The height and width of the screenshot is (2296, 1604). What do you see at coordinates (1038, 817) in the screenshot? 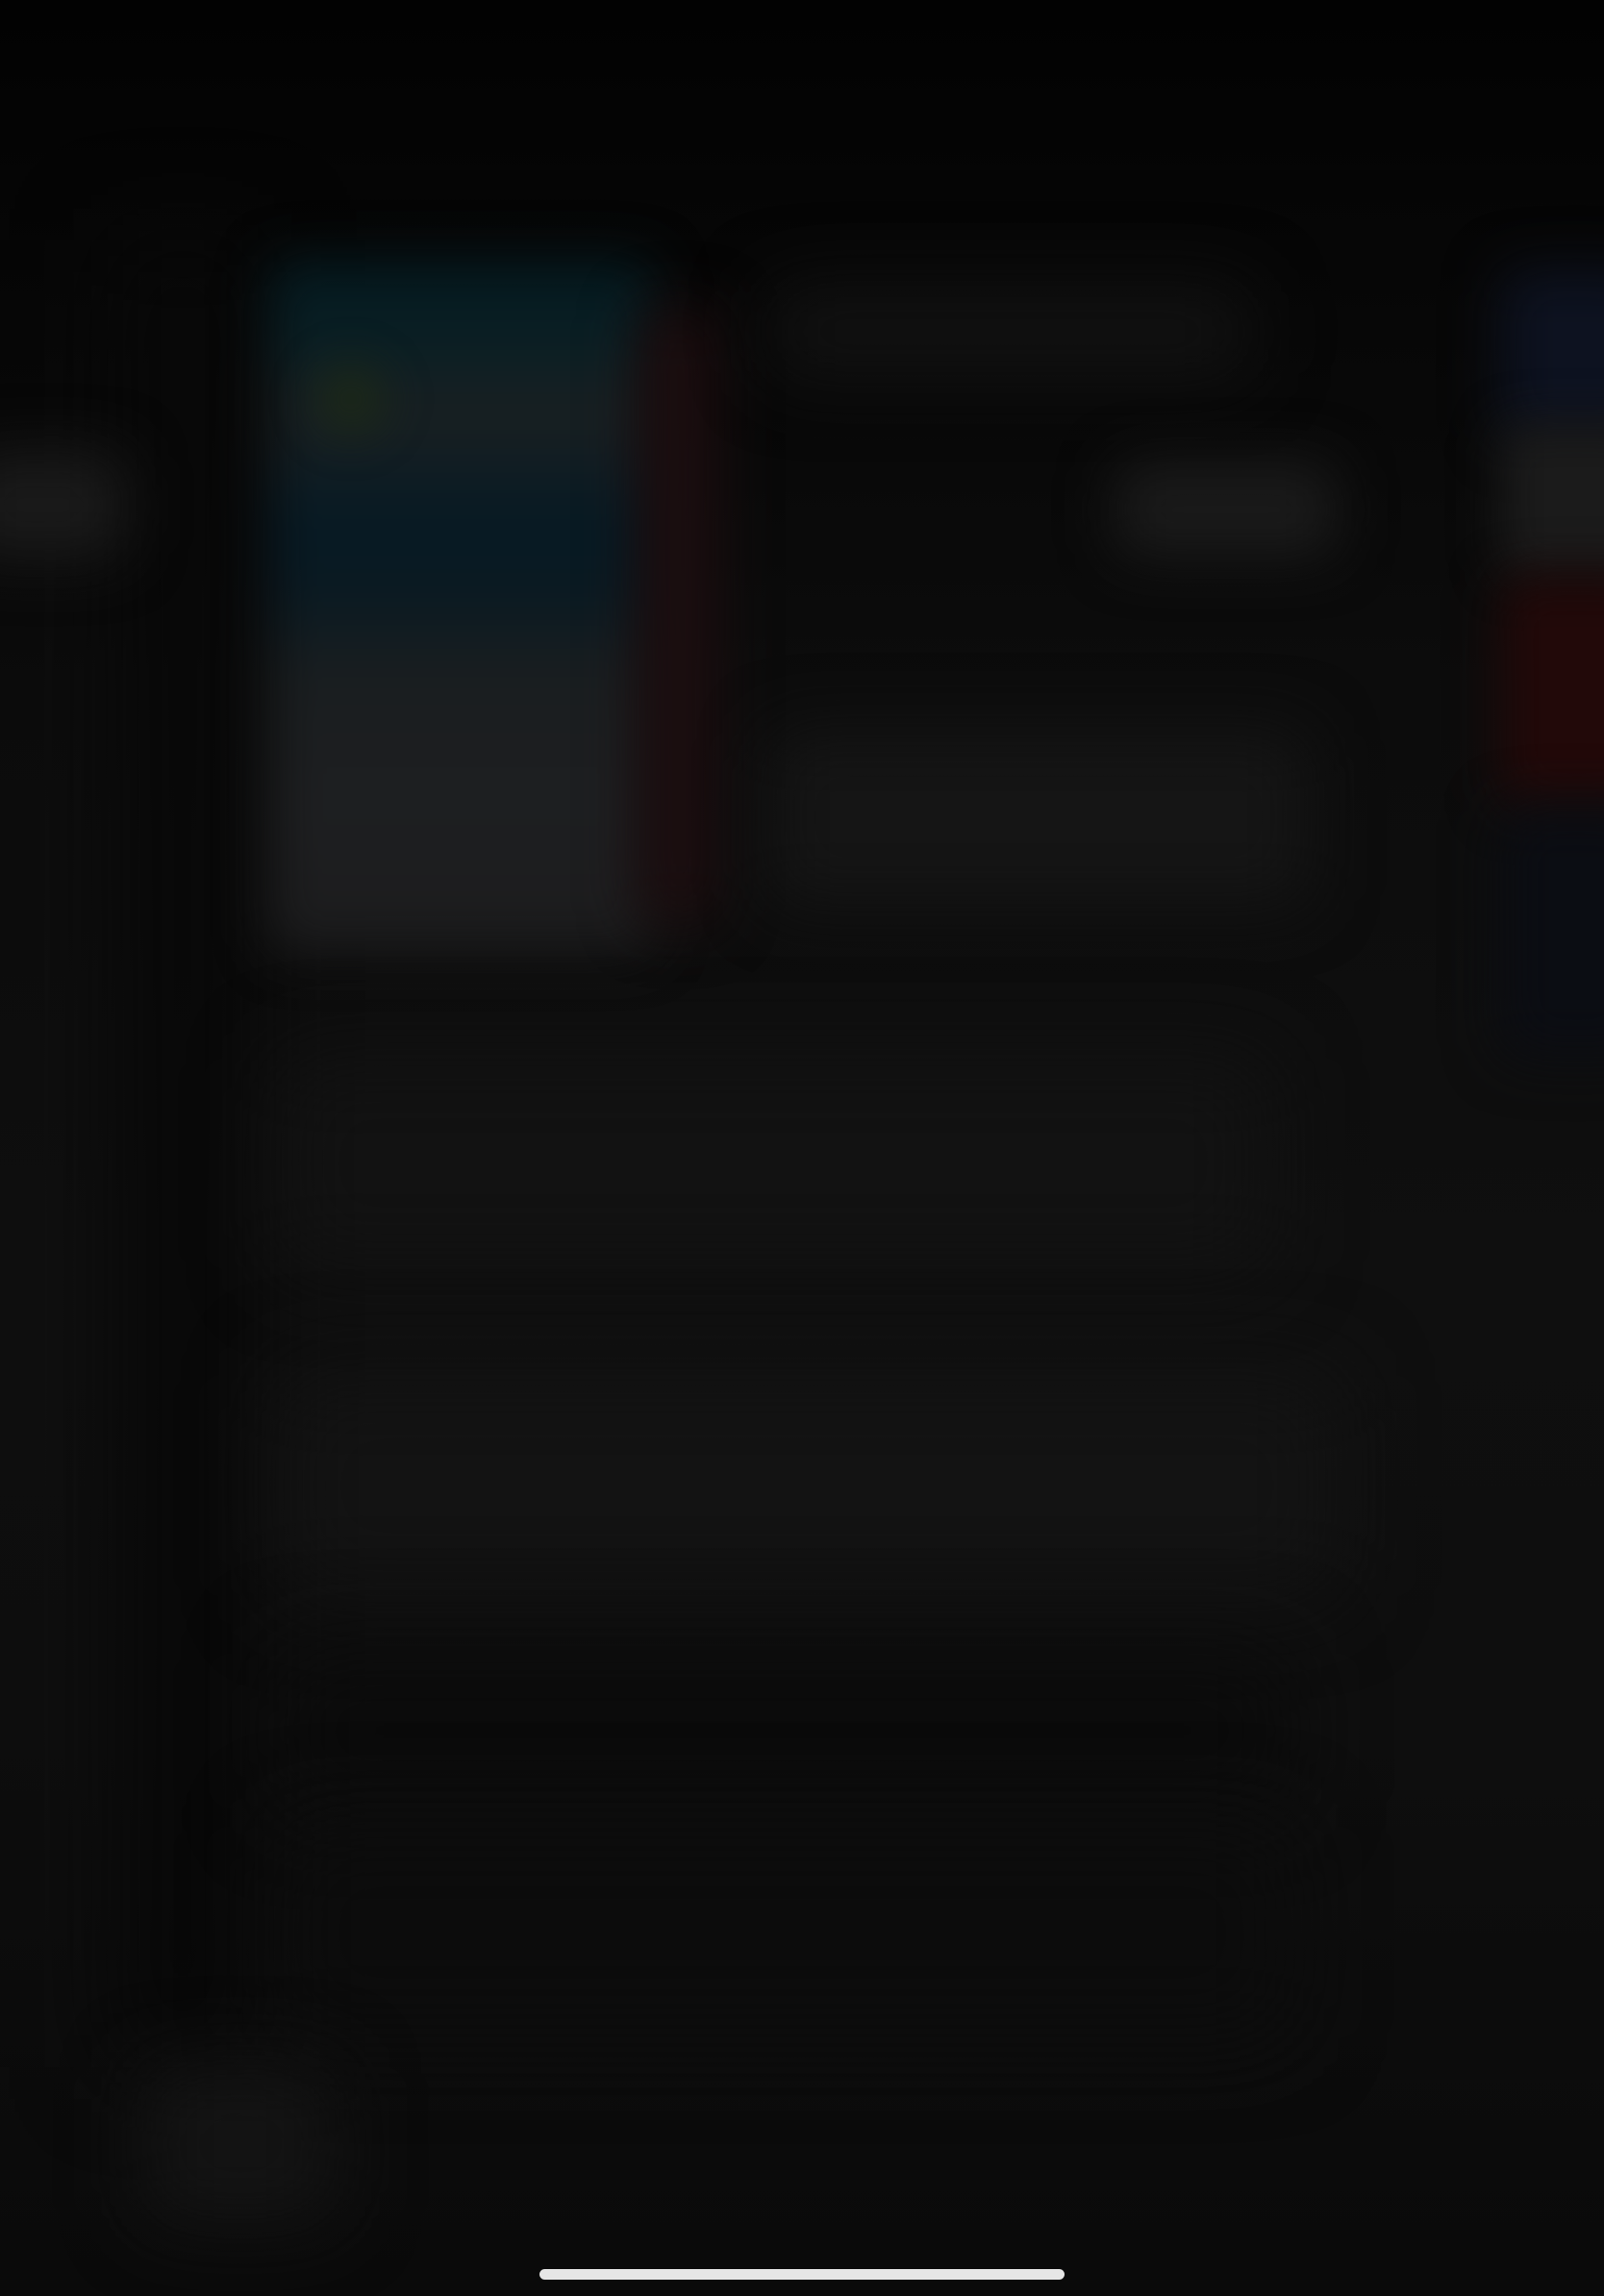
I see `blurred-action-area` at bounding box center [1038, 817].